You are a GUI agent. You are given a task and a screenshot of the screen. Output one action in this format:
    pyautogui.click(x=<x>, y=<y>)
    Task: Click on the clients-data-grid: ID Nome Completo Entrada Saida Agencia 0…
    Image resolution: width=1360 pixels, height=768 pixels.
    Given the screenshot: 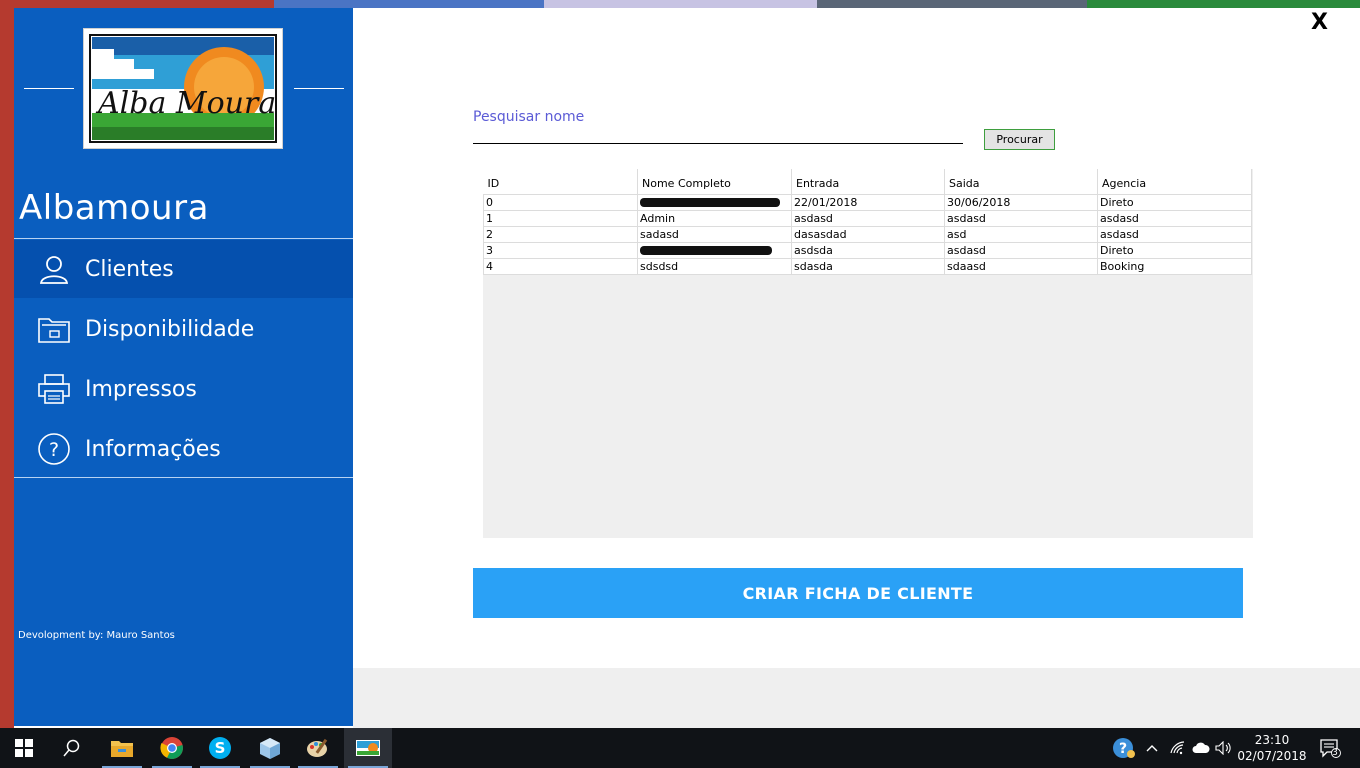 What is the action you would take?
    pyautogui.click(x=867, y=222)
    